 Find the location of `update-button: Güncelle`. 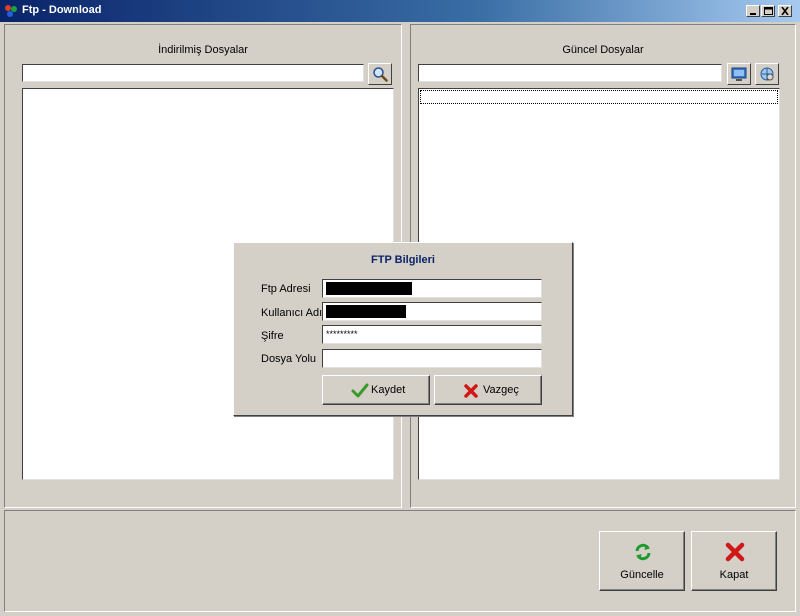

update-button: Güncelle is located at coordinates (642, 561).